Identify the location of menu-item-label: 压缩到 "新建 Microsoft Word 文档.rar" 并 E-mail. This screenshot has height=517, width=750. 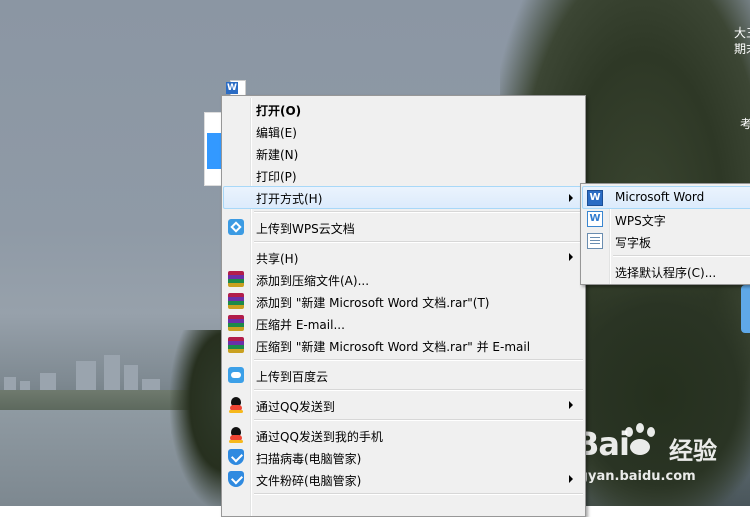
(393, 347).